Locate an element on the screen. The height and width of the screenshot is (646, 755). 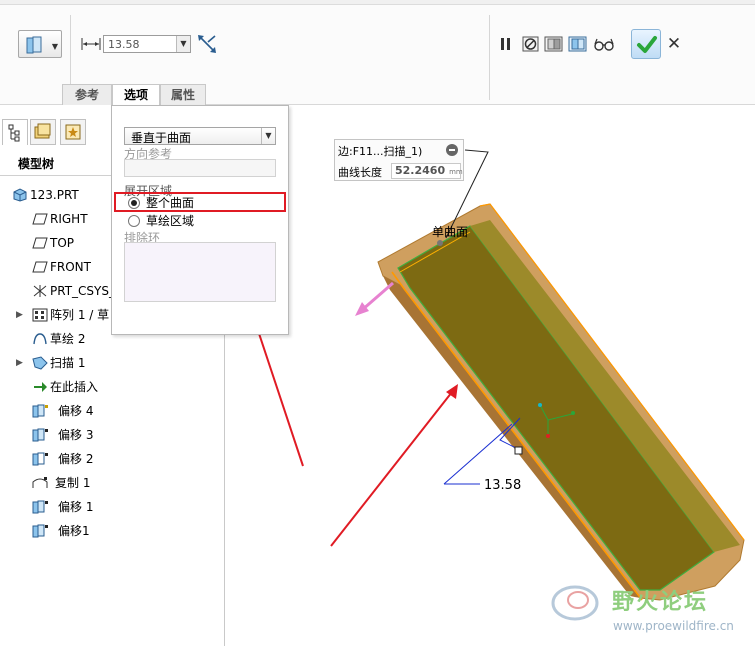
curve-length-value: 52.2460 mm is located at coordinates (427, 171).